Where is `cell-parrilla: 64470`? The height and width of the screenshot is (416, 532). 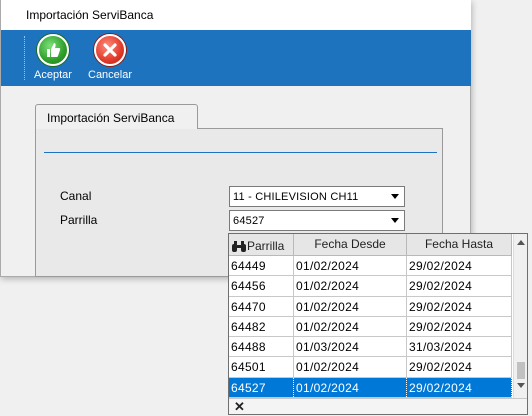 cell-parrilla: 64470 is located at coordinates (261, 306).